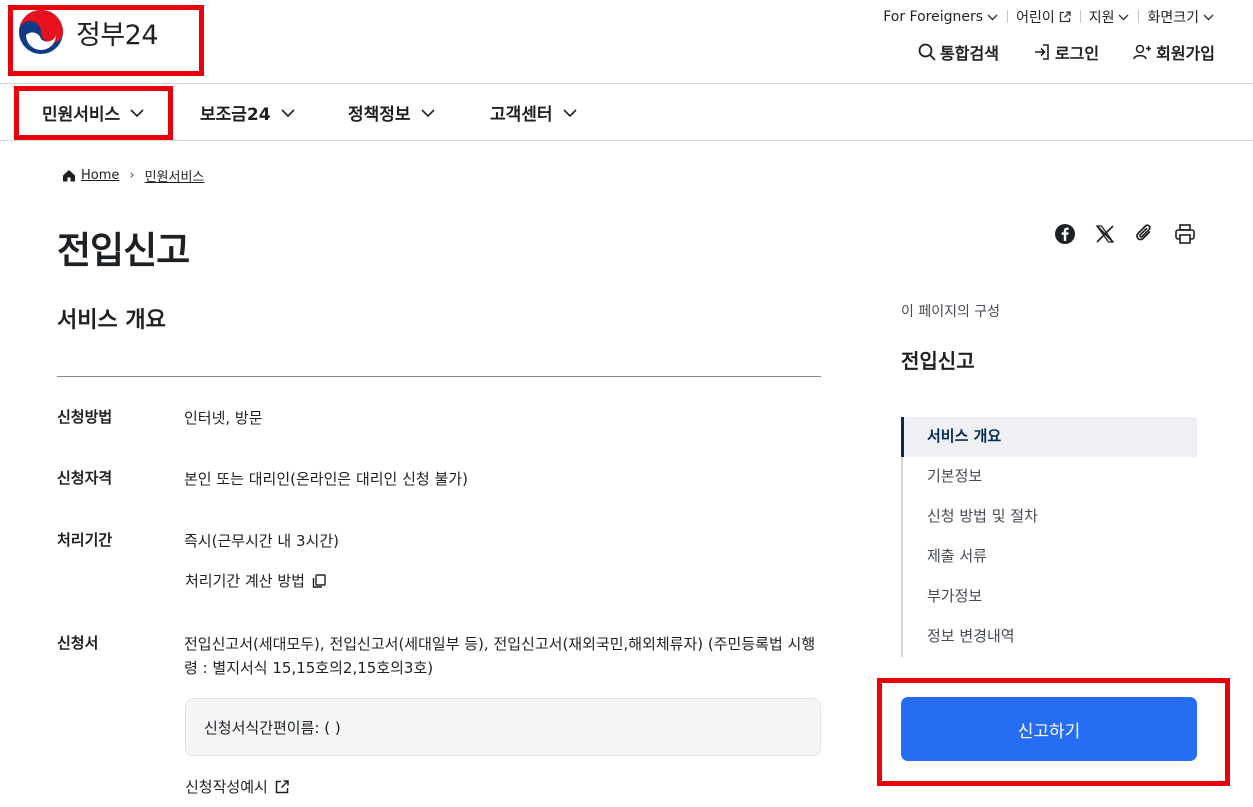 This screenshot has width=1253, height=807. I want to click on facebook-icon, so click(1065, 234).